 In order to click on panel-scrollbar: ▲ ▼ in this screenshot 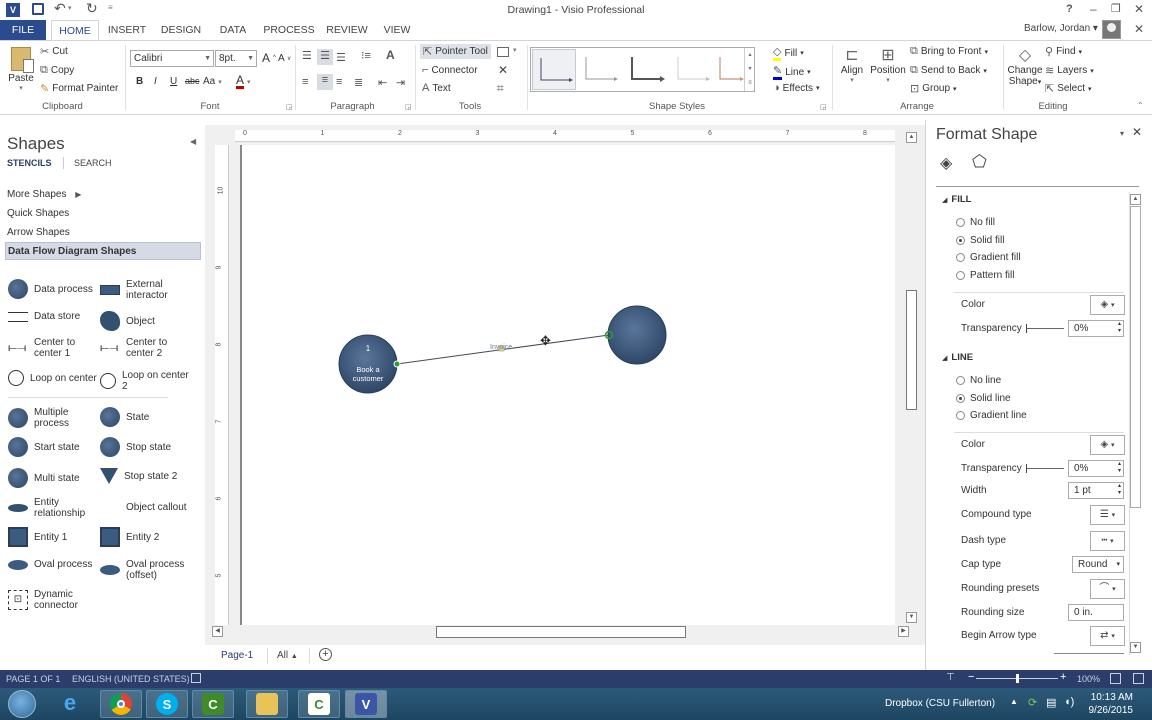, I will do `click(1135, 423)`.